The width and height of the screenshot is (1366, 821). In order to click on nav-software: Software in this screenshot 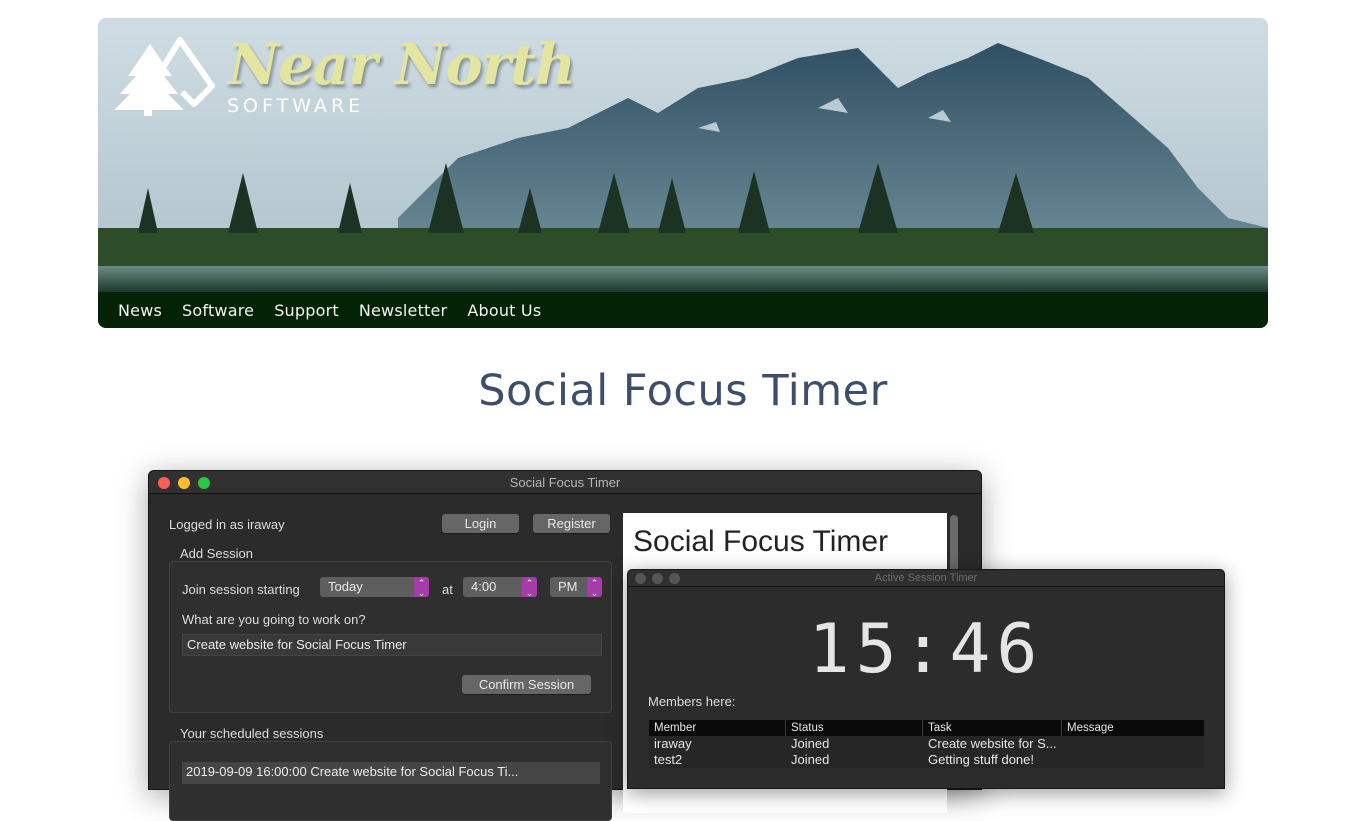, I will do `click(218, 310)`.